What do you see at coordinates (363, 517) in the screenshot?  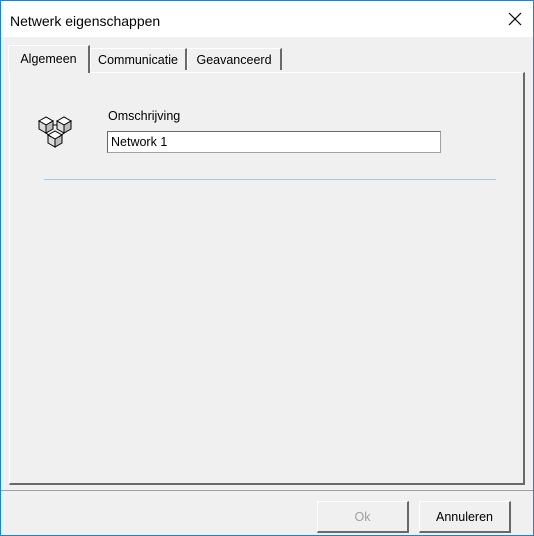 I see `ok-button: Ok` at bounding box center [363, 517].